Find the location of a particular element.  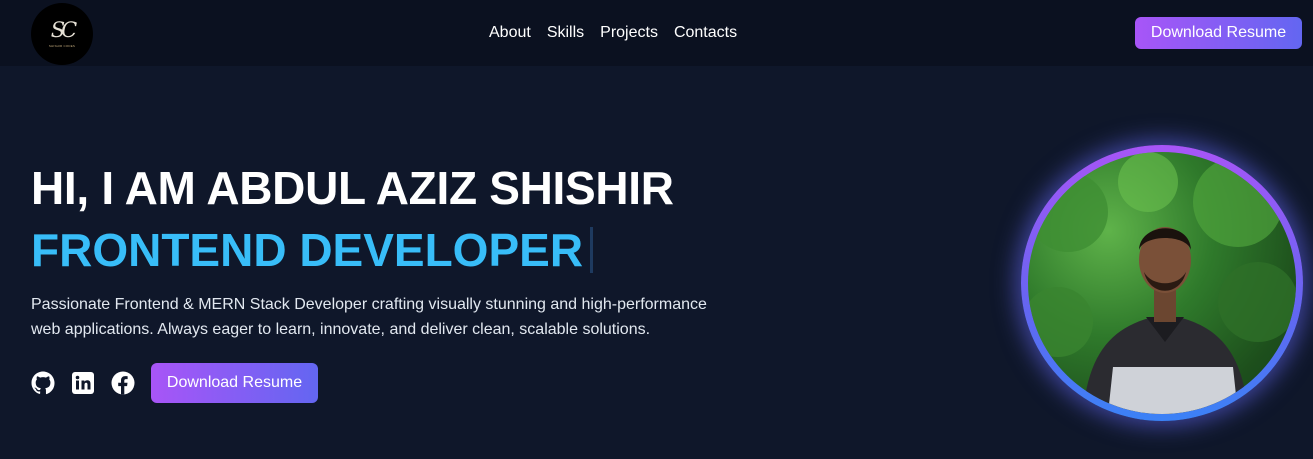

linkedin-icon is located at coordinates (83, 383).